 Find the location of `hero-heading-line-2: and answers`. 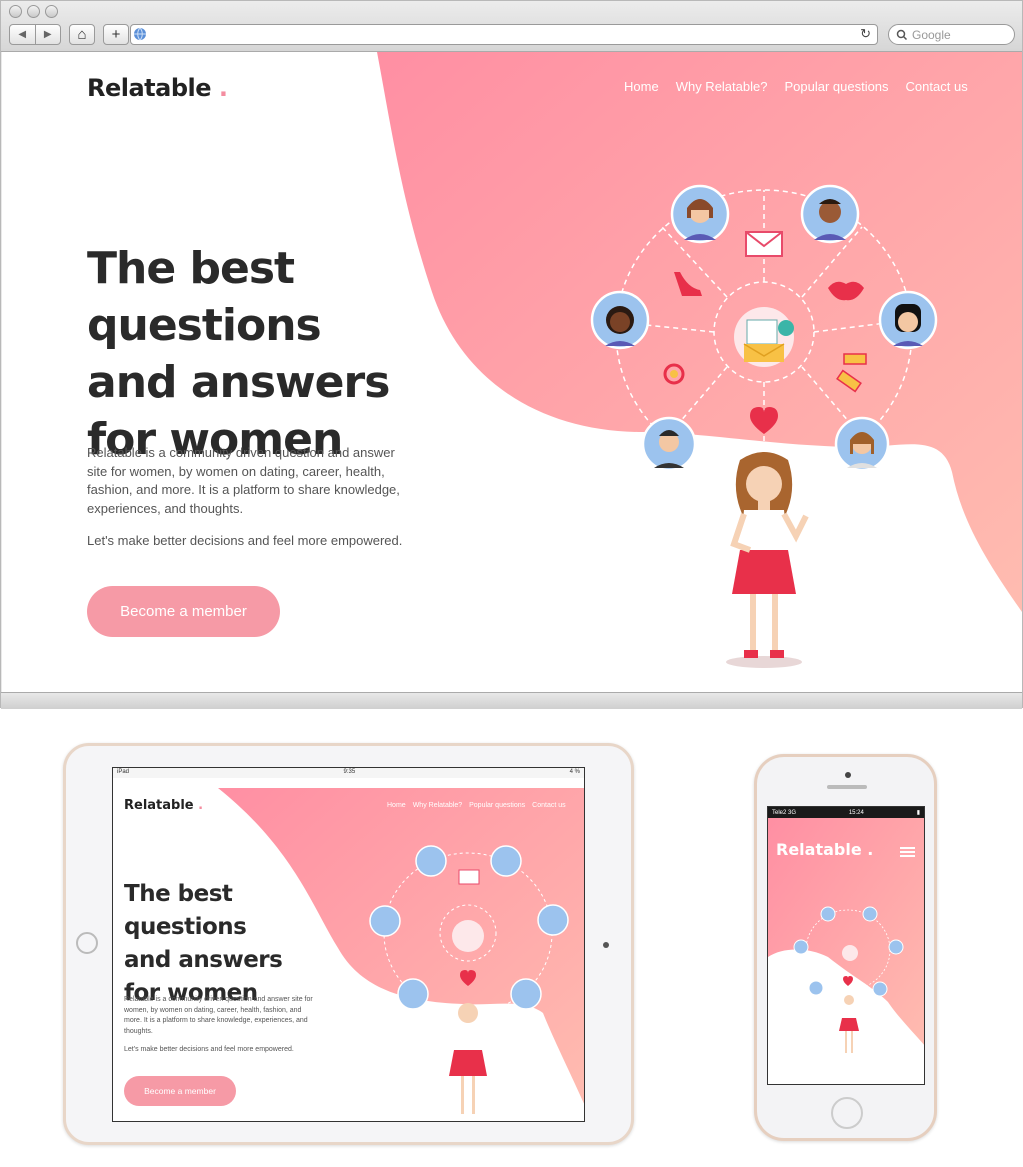

hero-heading-line-2: and answers is located at coordinates (238, 382).